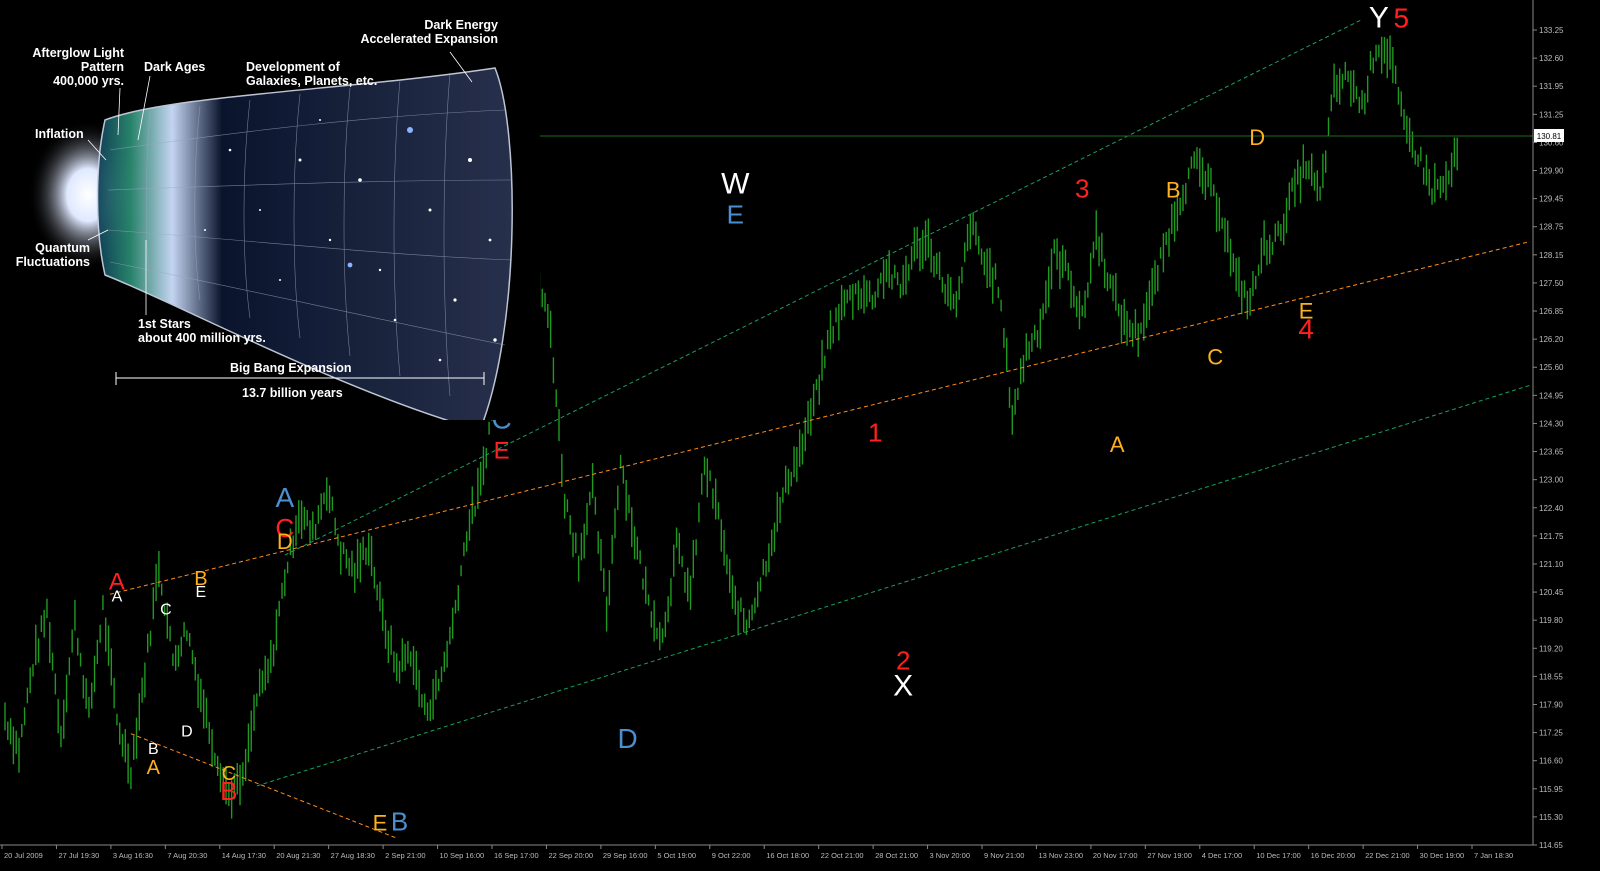 The height and width of the screenshot is (871, 1600). What do you see at coordinates (1551, 255) in the screenshot?
I see `y-tick-label: 128.15` at bounding box center [1551, 255].